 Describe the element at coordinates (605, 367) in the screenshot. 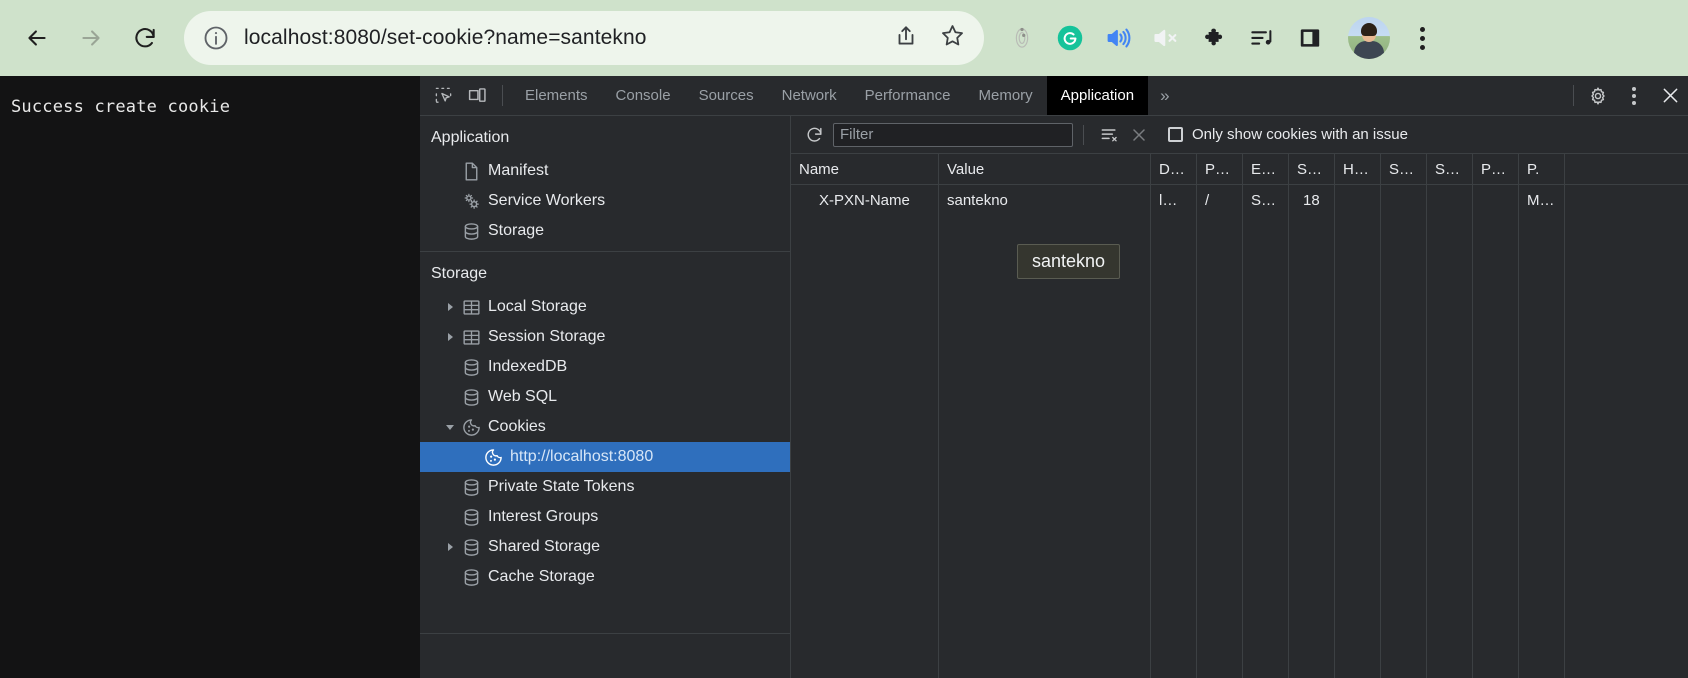

I see `sidebar-item-indexeddb: IndexedDB` at that location.